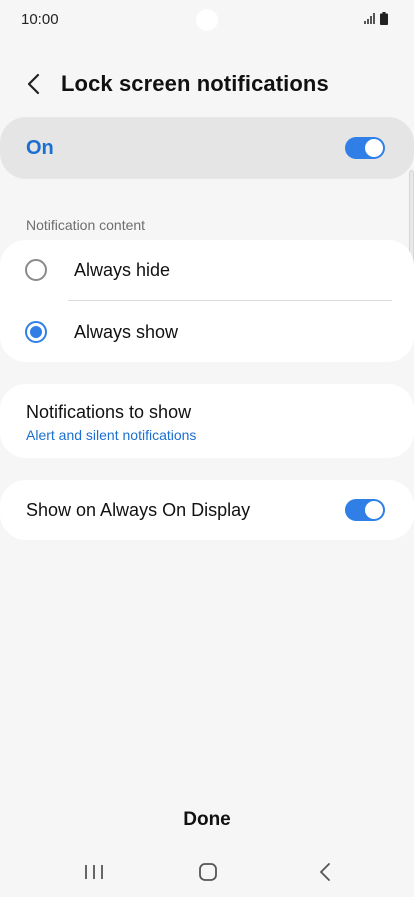  I want to click on divider, so click(230, 300).